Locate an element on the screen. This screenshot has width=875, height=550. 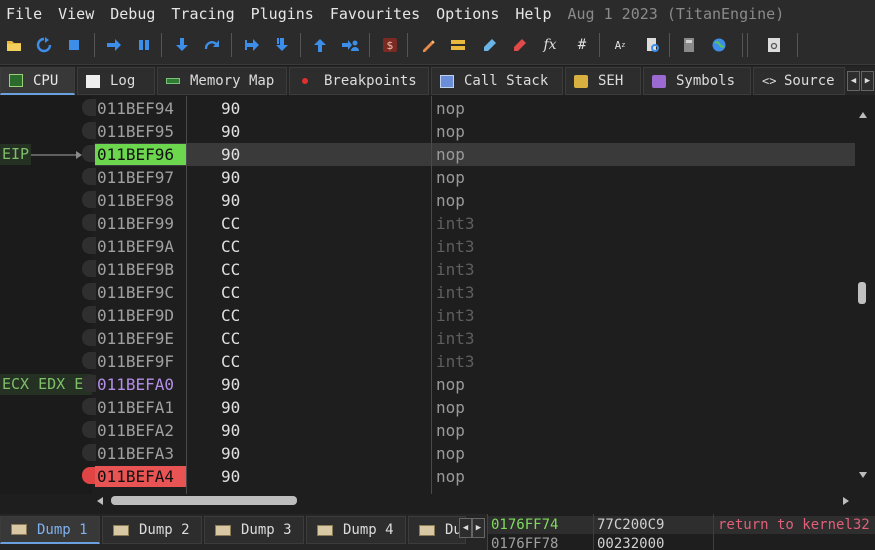
patches-icon is located at coordinates (428, 45).